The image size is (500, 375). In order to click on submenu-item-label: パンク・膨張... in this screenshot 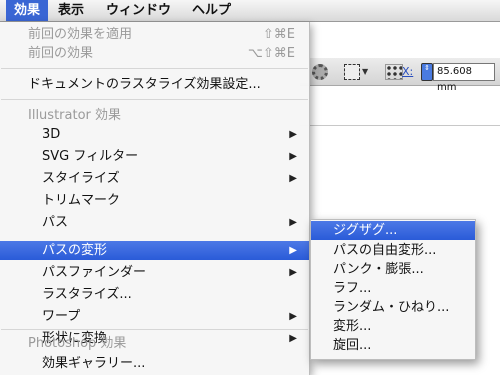, I will do `click(378, 269)`.